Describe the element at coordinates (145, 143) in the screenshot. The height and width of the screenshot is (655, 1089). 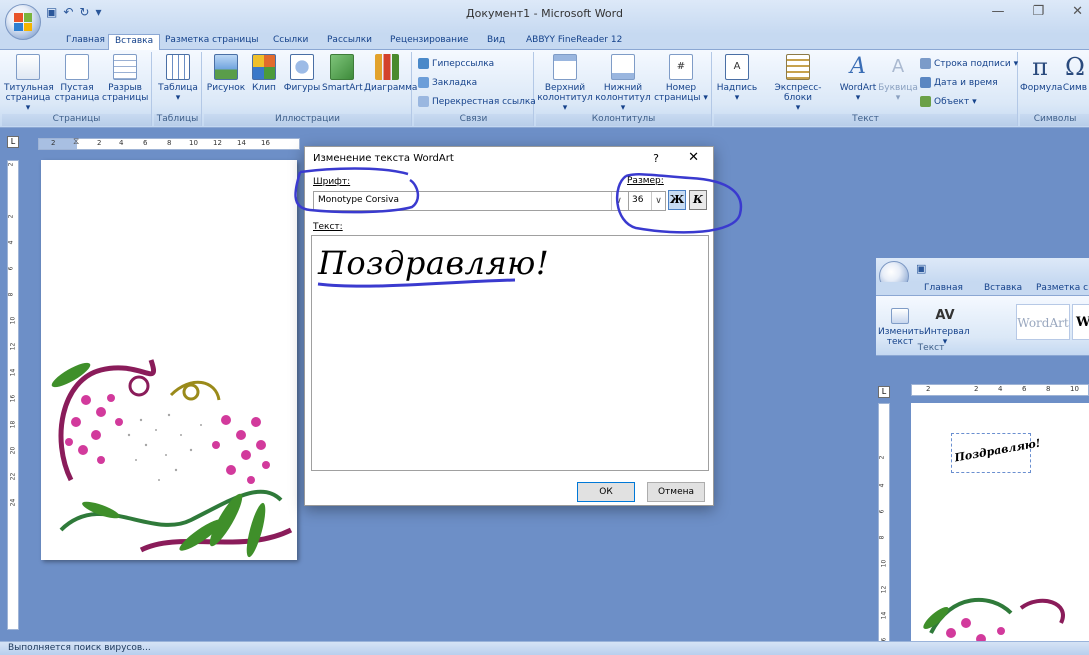
I see `ruler-tick: 6` at that location.